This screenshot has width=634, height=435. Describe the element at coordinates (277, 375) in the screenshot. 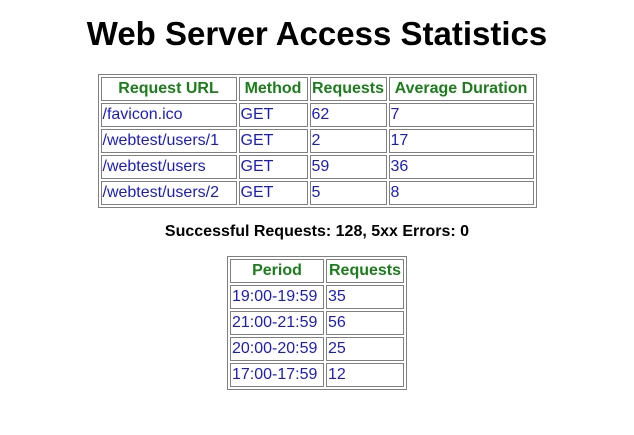

I see `period-cell: 17:00-17:59` at that location.